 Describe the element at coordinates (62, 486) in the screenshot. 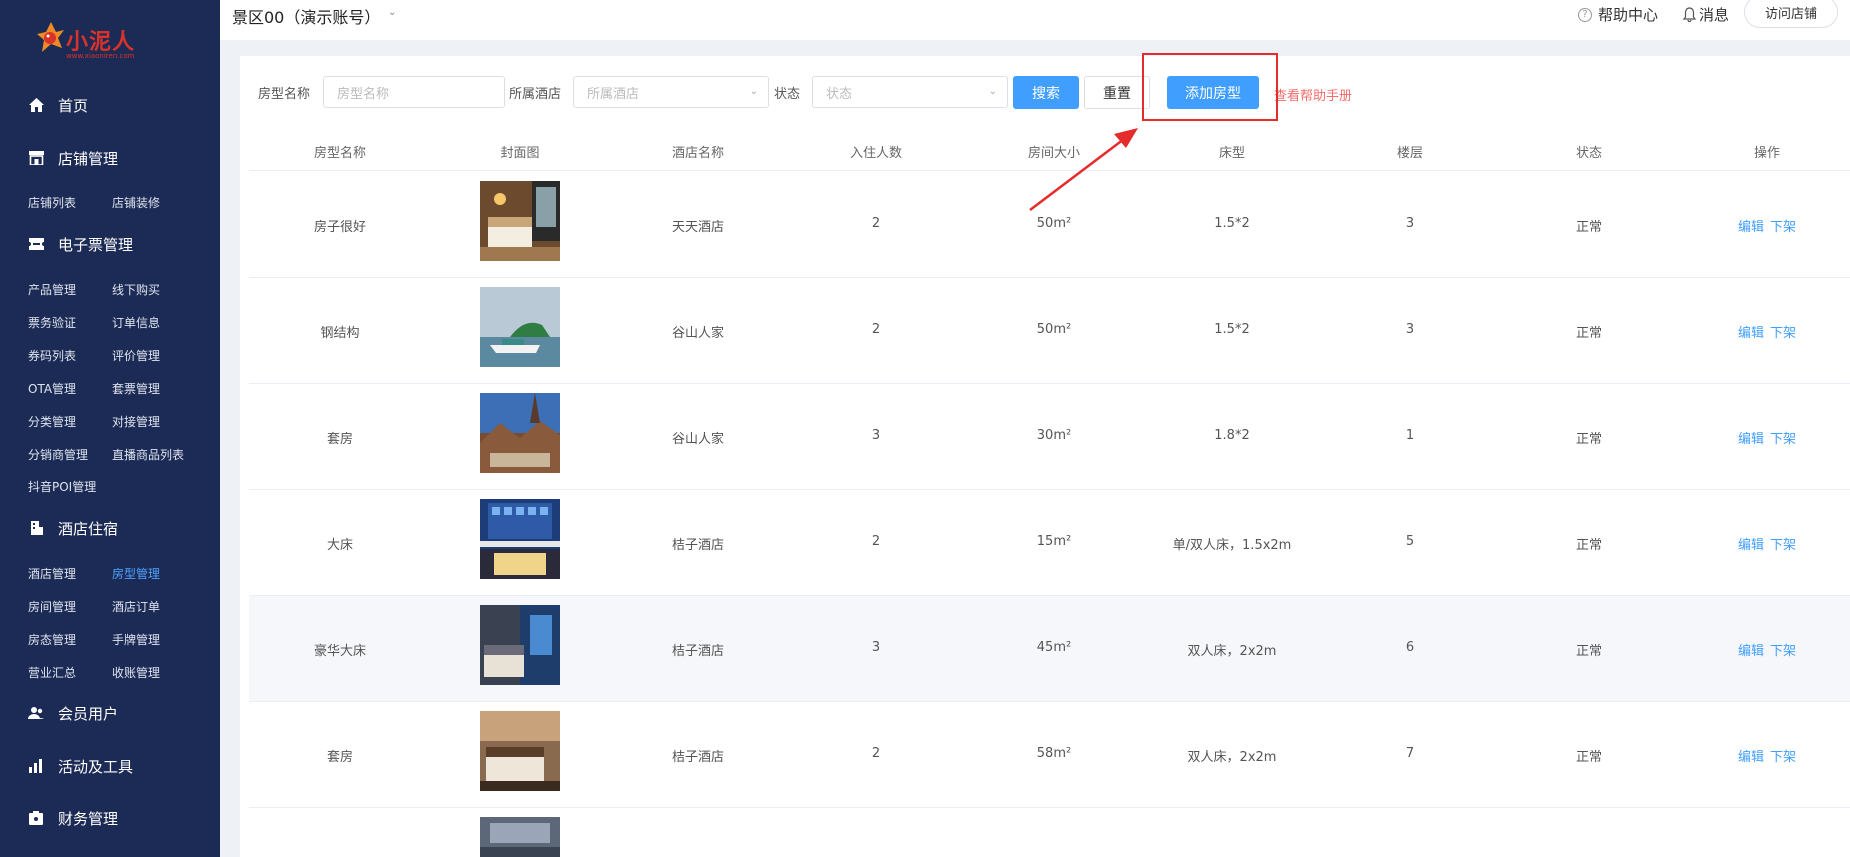

I see `nav-douyin-poi: 抖音POI管理` at that location.